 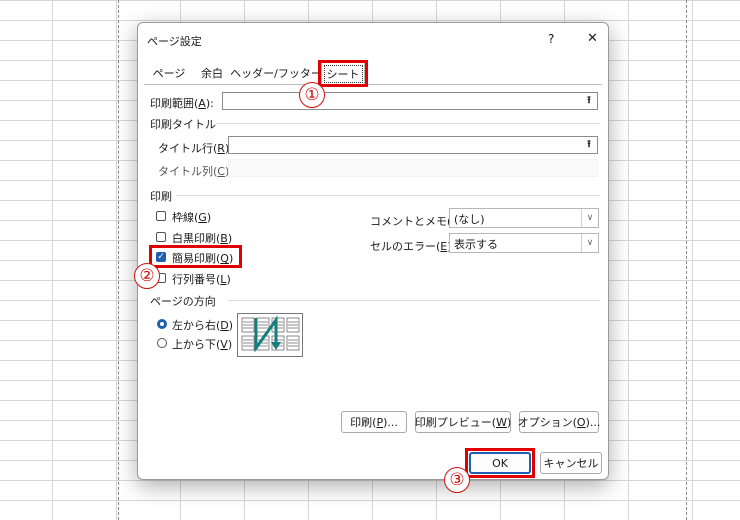 What do you see at coordinates (270, 335) in the screenshot?
I see `page-order-preview-icon` at bounding box center [270, 335].